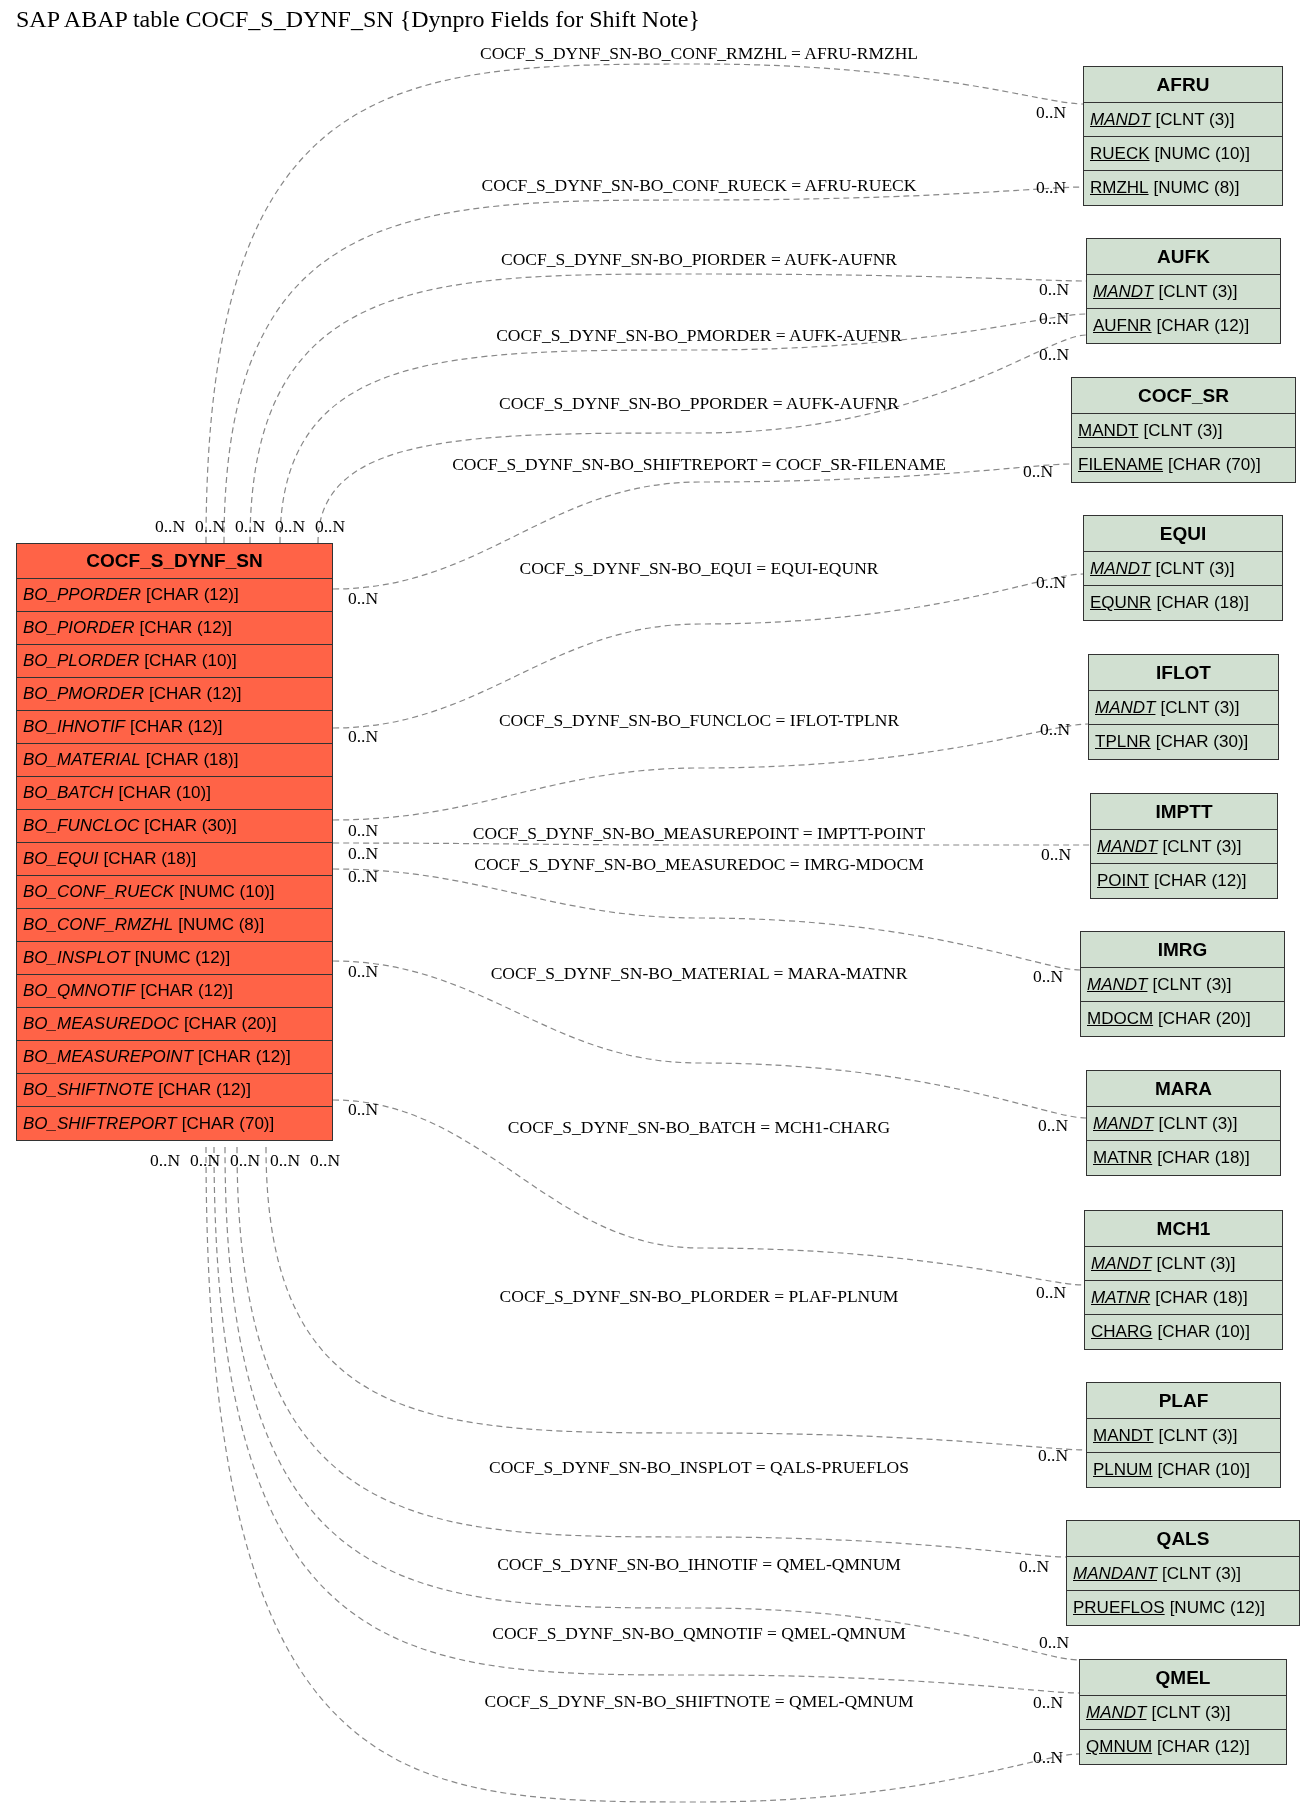 The image size is (1316, 1812). What do you see at coordinates (174, 1024) in the screenshot?
I see `table-field-row: BO_MEASUREDOC [CHAR (20)]` at bounding box center [174, 1024].